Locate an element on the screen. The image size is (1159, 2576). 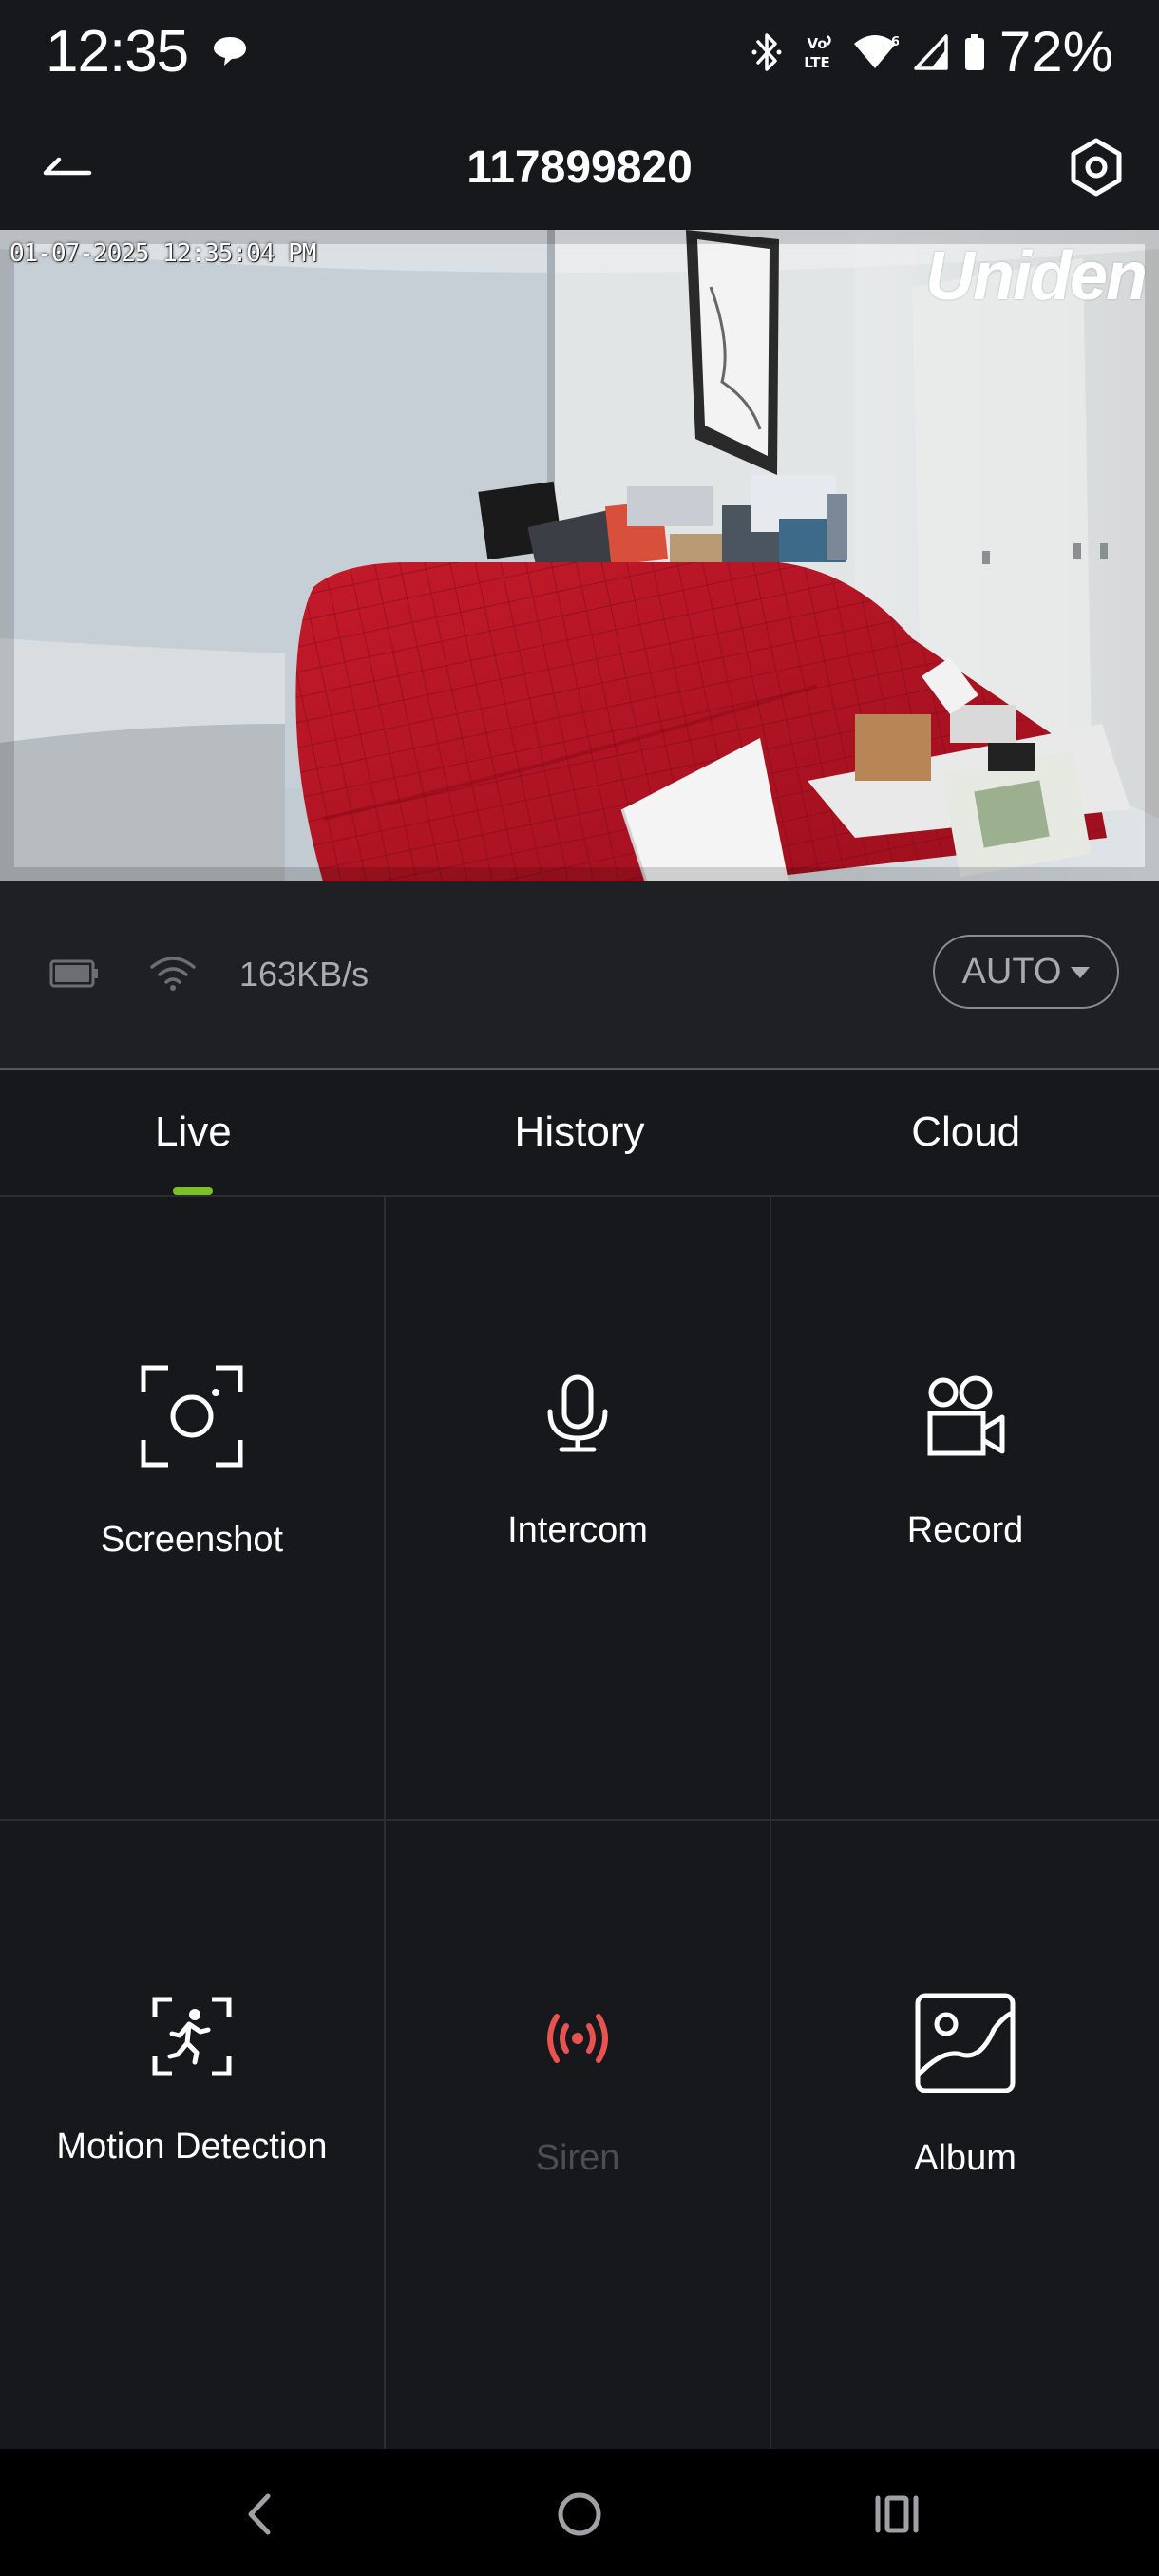
record-label: Record is located at coordinates (965, 1530).